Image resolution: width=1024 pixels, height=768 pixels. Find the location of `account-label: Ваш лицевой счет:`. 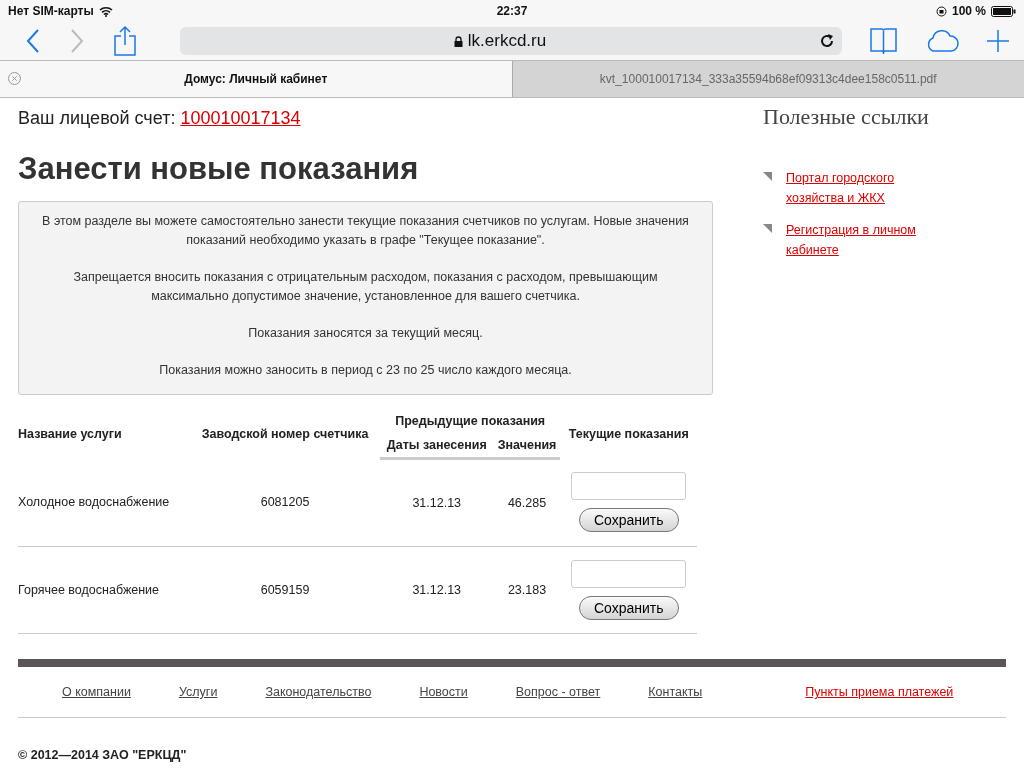

account-label: Ваш лицевой счет: is located at coordinates (97, 118).